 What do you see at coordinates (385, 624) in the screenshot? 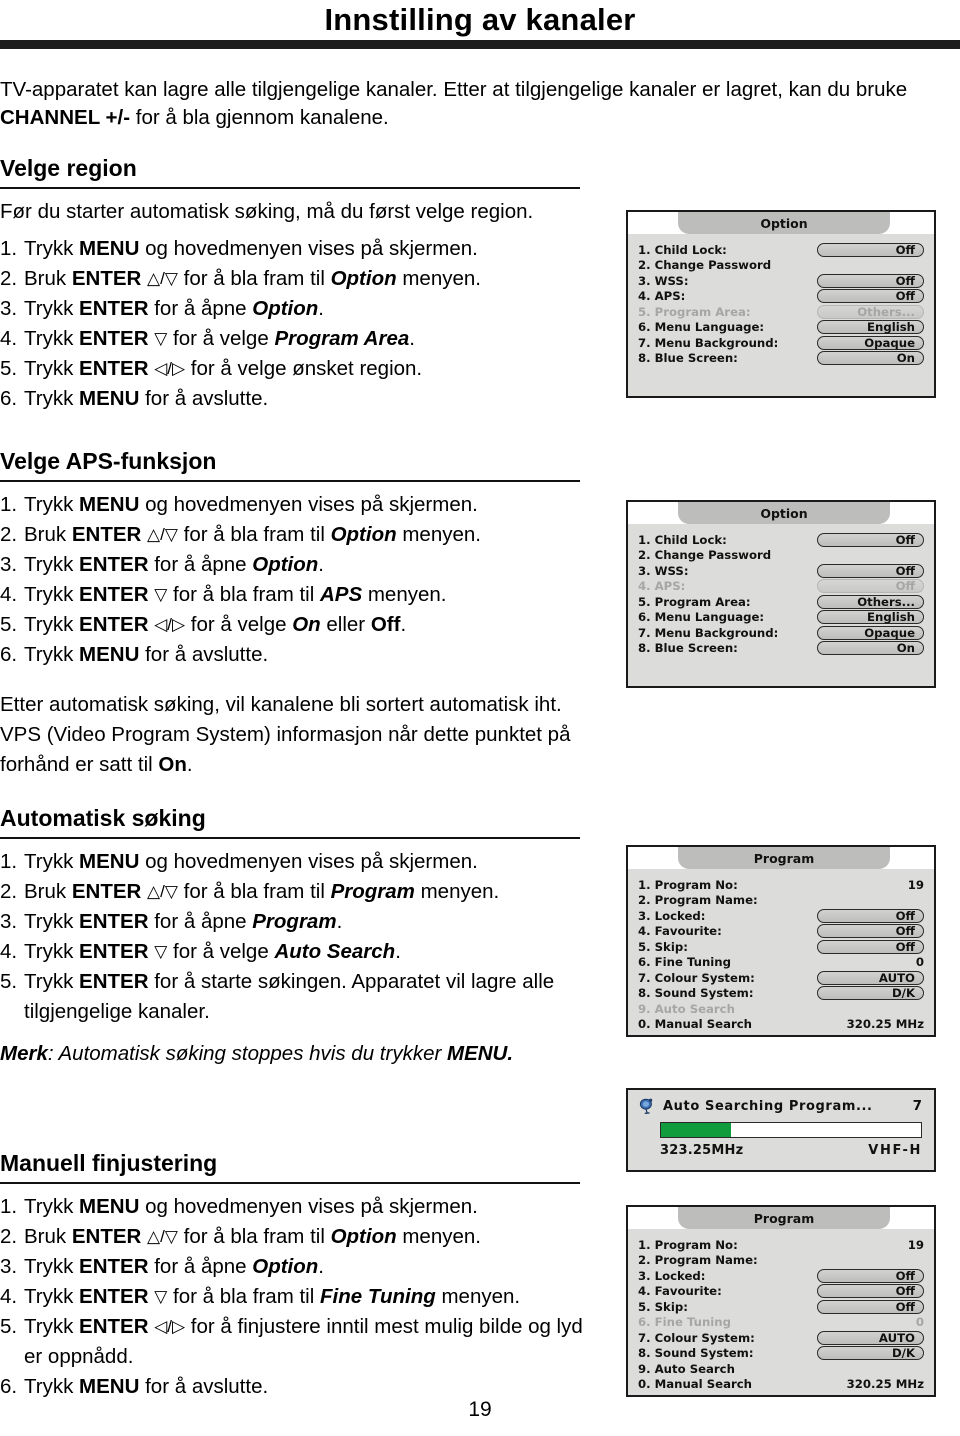
I see `step-suffix-2: Off` at bounding box center [385, 624].